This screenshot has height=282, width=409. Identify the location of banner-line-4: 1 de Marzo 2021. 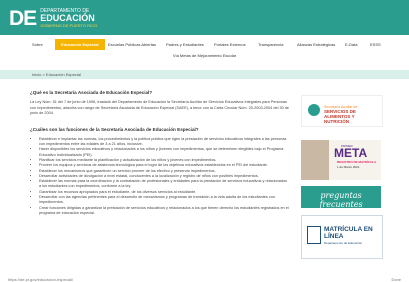
(348, 167).